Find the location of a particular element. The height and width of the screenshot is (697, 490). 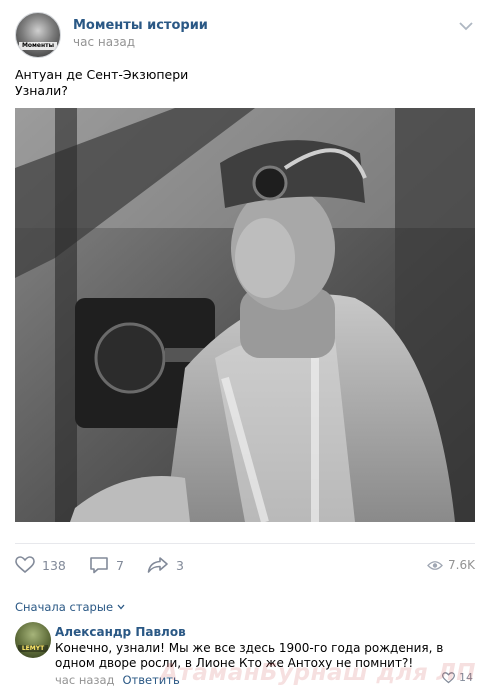

comment-button: 7 is located at coordinates (106, 565).